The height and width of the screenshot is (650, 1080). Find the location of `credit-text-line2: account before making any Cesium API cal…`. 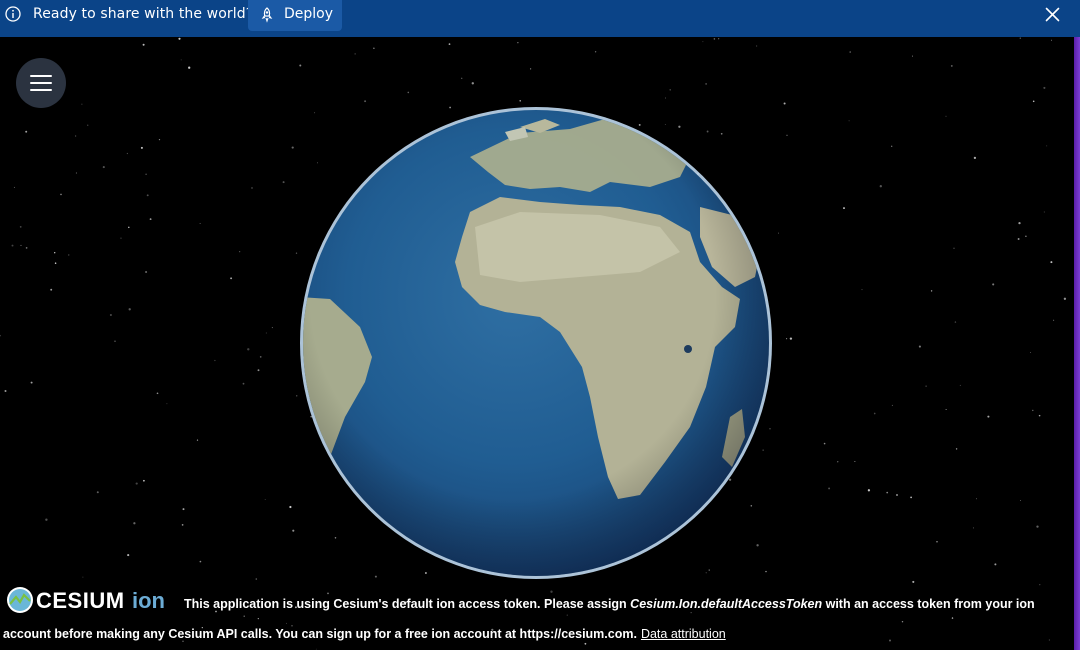

credit-text-line2: account before making any Cesium API cal… is located at coordinates (364, 634).